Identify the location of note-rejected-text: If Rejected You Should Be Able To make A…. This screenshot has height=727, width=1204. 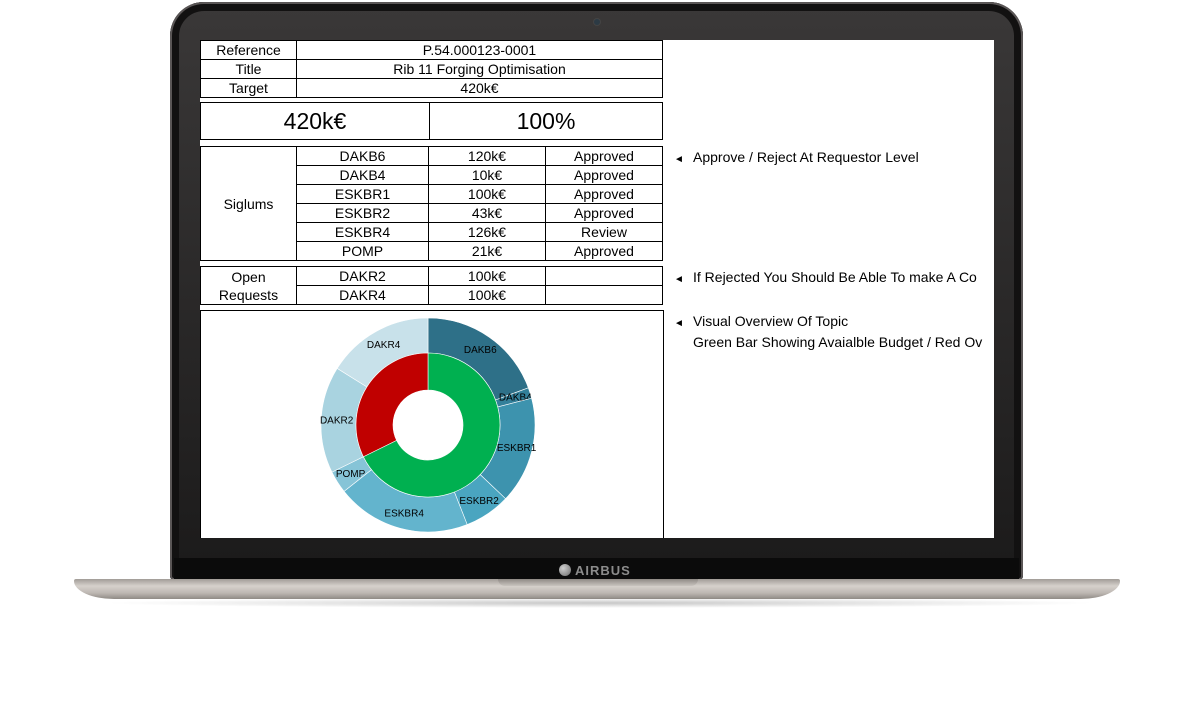
(835, 277).